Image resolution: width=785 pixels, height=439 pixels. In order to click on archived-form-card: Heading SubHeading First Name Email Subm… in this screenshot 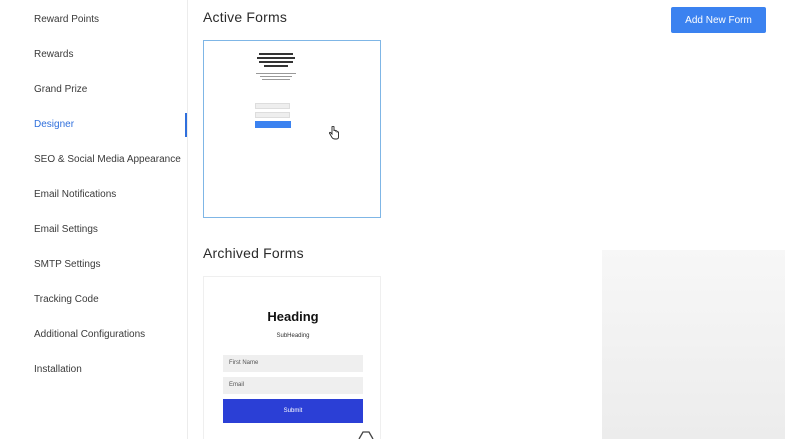, I will do `click(292, 357)`.